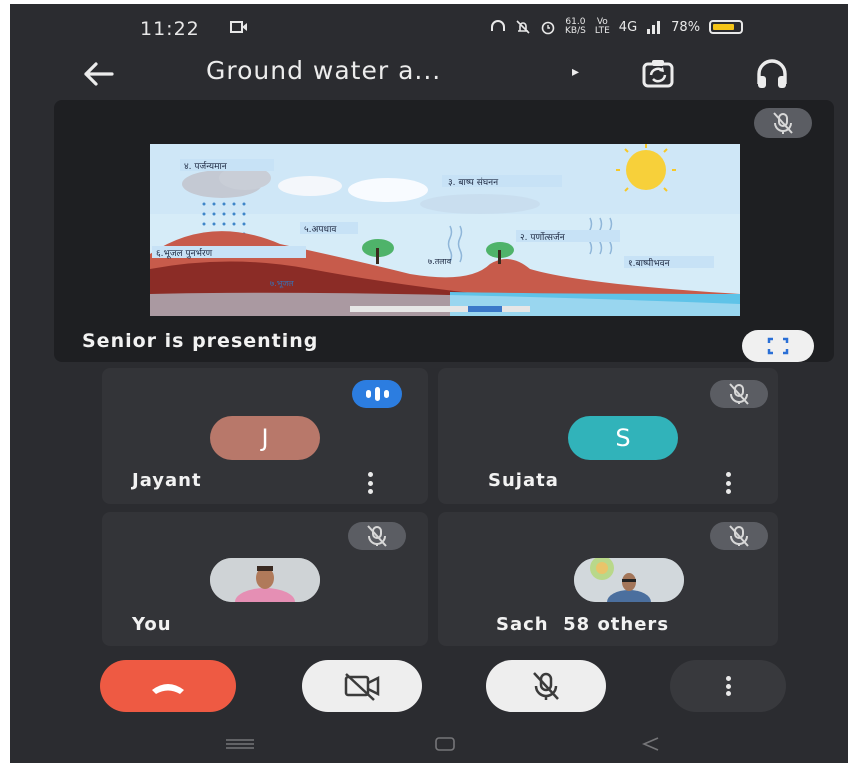  What do you see at coordinates (200, 341) in the screenshot?
I see `presenting-label: Senior is presenting` at bounding box center [200, 341].